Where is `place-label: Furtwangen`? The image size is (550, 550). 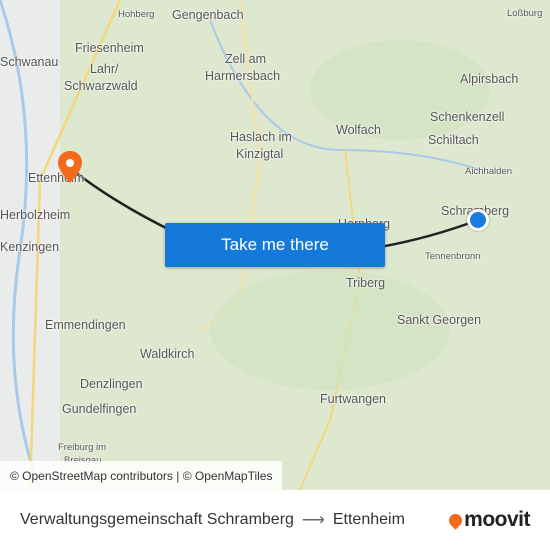
place-label: Furtwangen is located at coordinates (353, 399).